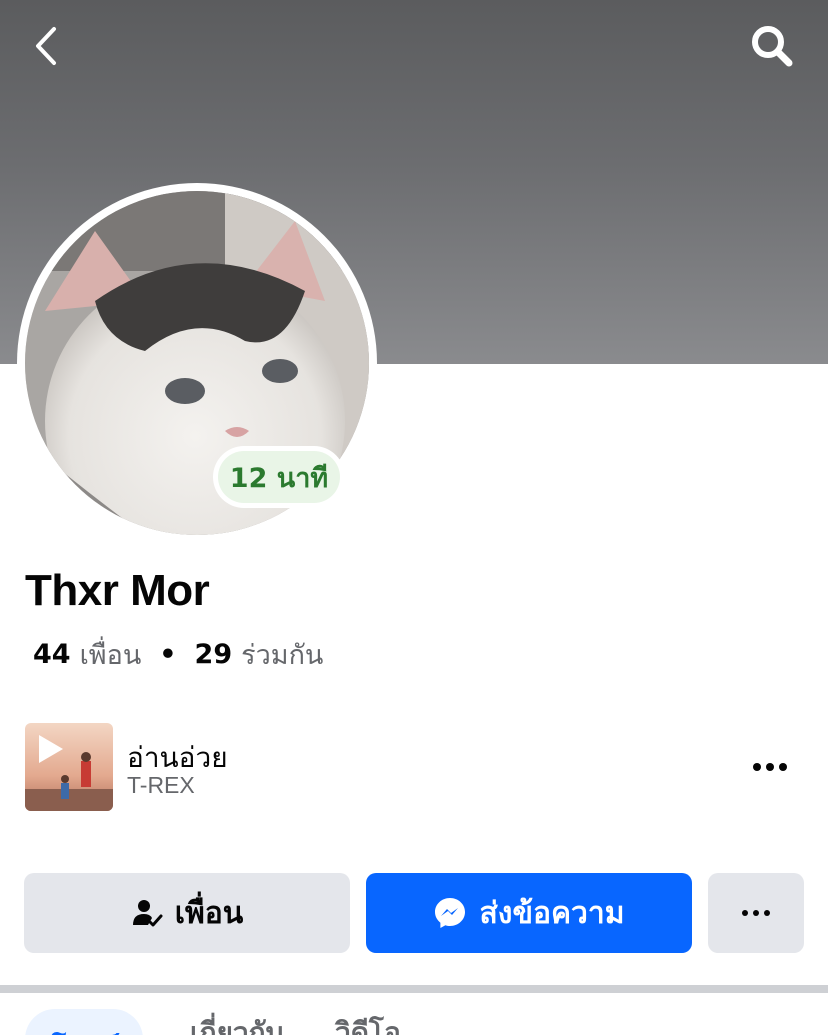 The height and width of the screenshot is (1035, 828). Describe the element at coordinates (414, 989) in the screenshot. I see `section-divider` at that location.